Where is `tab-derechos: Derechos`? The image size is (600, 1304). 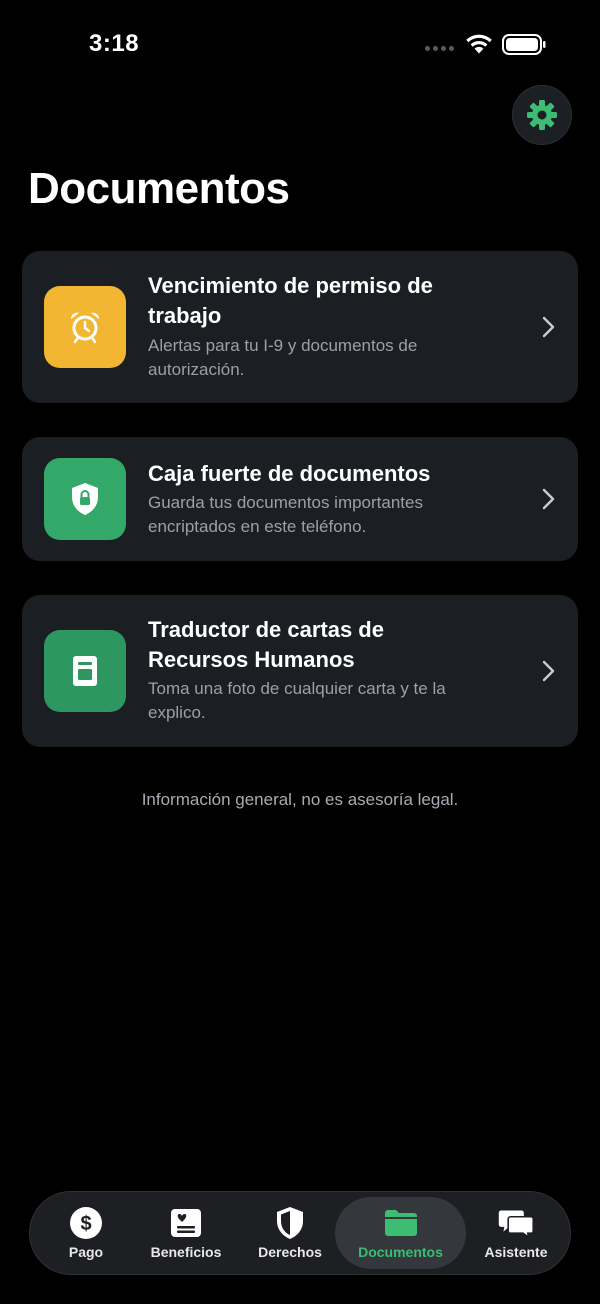
tab-derechos: Derechos is located at coordinates (290, 1233).